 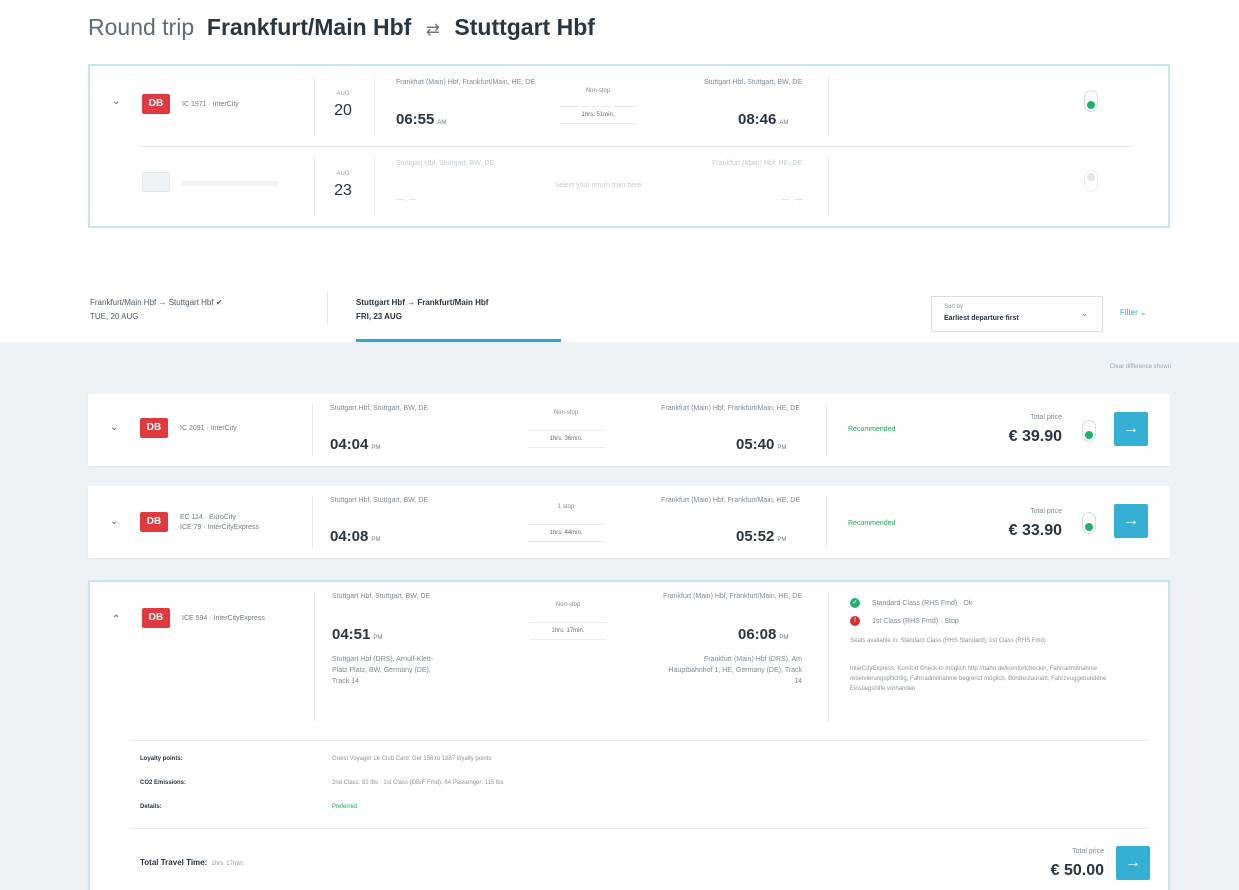 What do you see at coordinates (598, 185) in the screenshot?
I see `return-train-prompt: Select your return train here` at bounding box center [598, 185].